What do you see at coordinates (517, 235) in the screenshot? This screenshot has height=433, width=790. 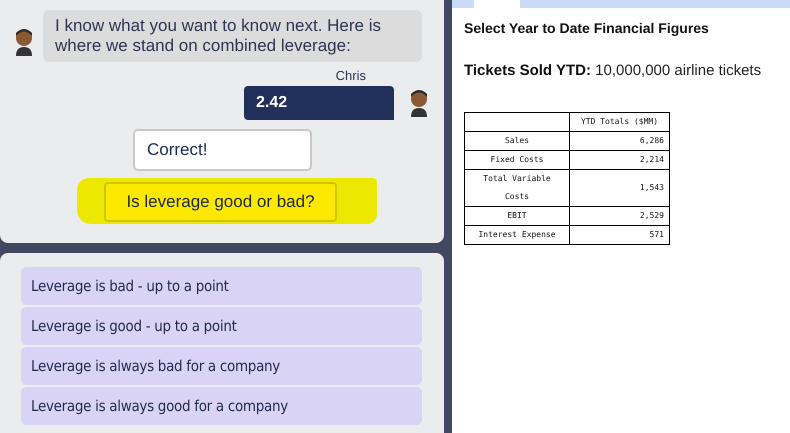 I see `table-cell: Interest Expense` at bounding box center [517, 235].